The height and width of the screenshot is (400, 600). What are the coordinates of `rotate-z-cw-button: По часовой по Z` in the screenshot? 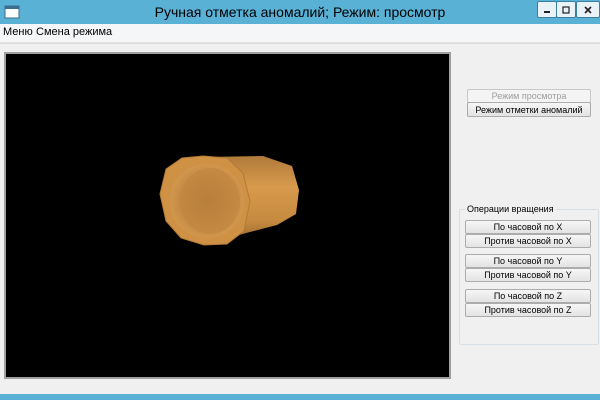 It's located at (528, 296).